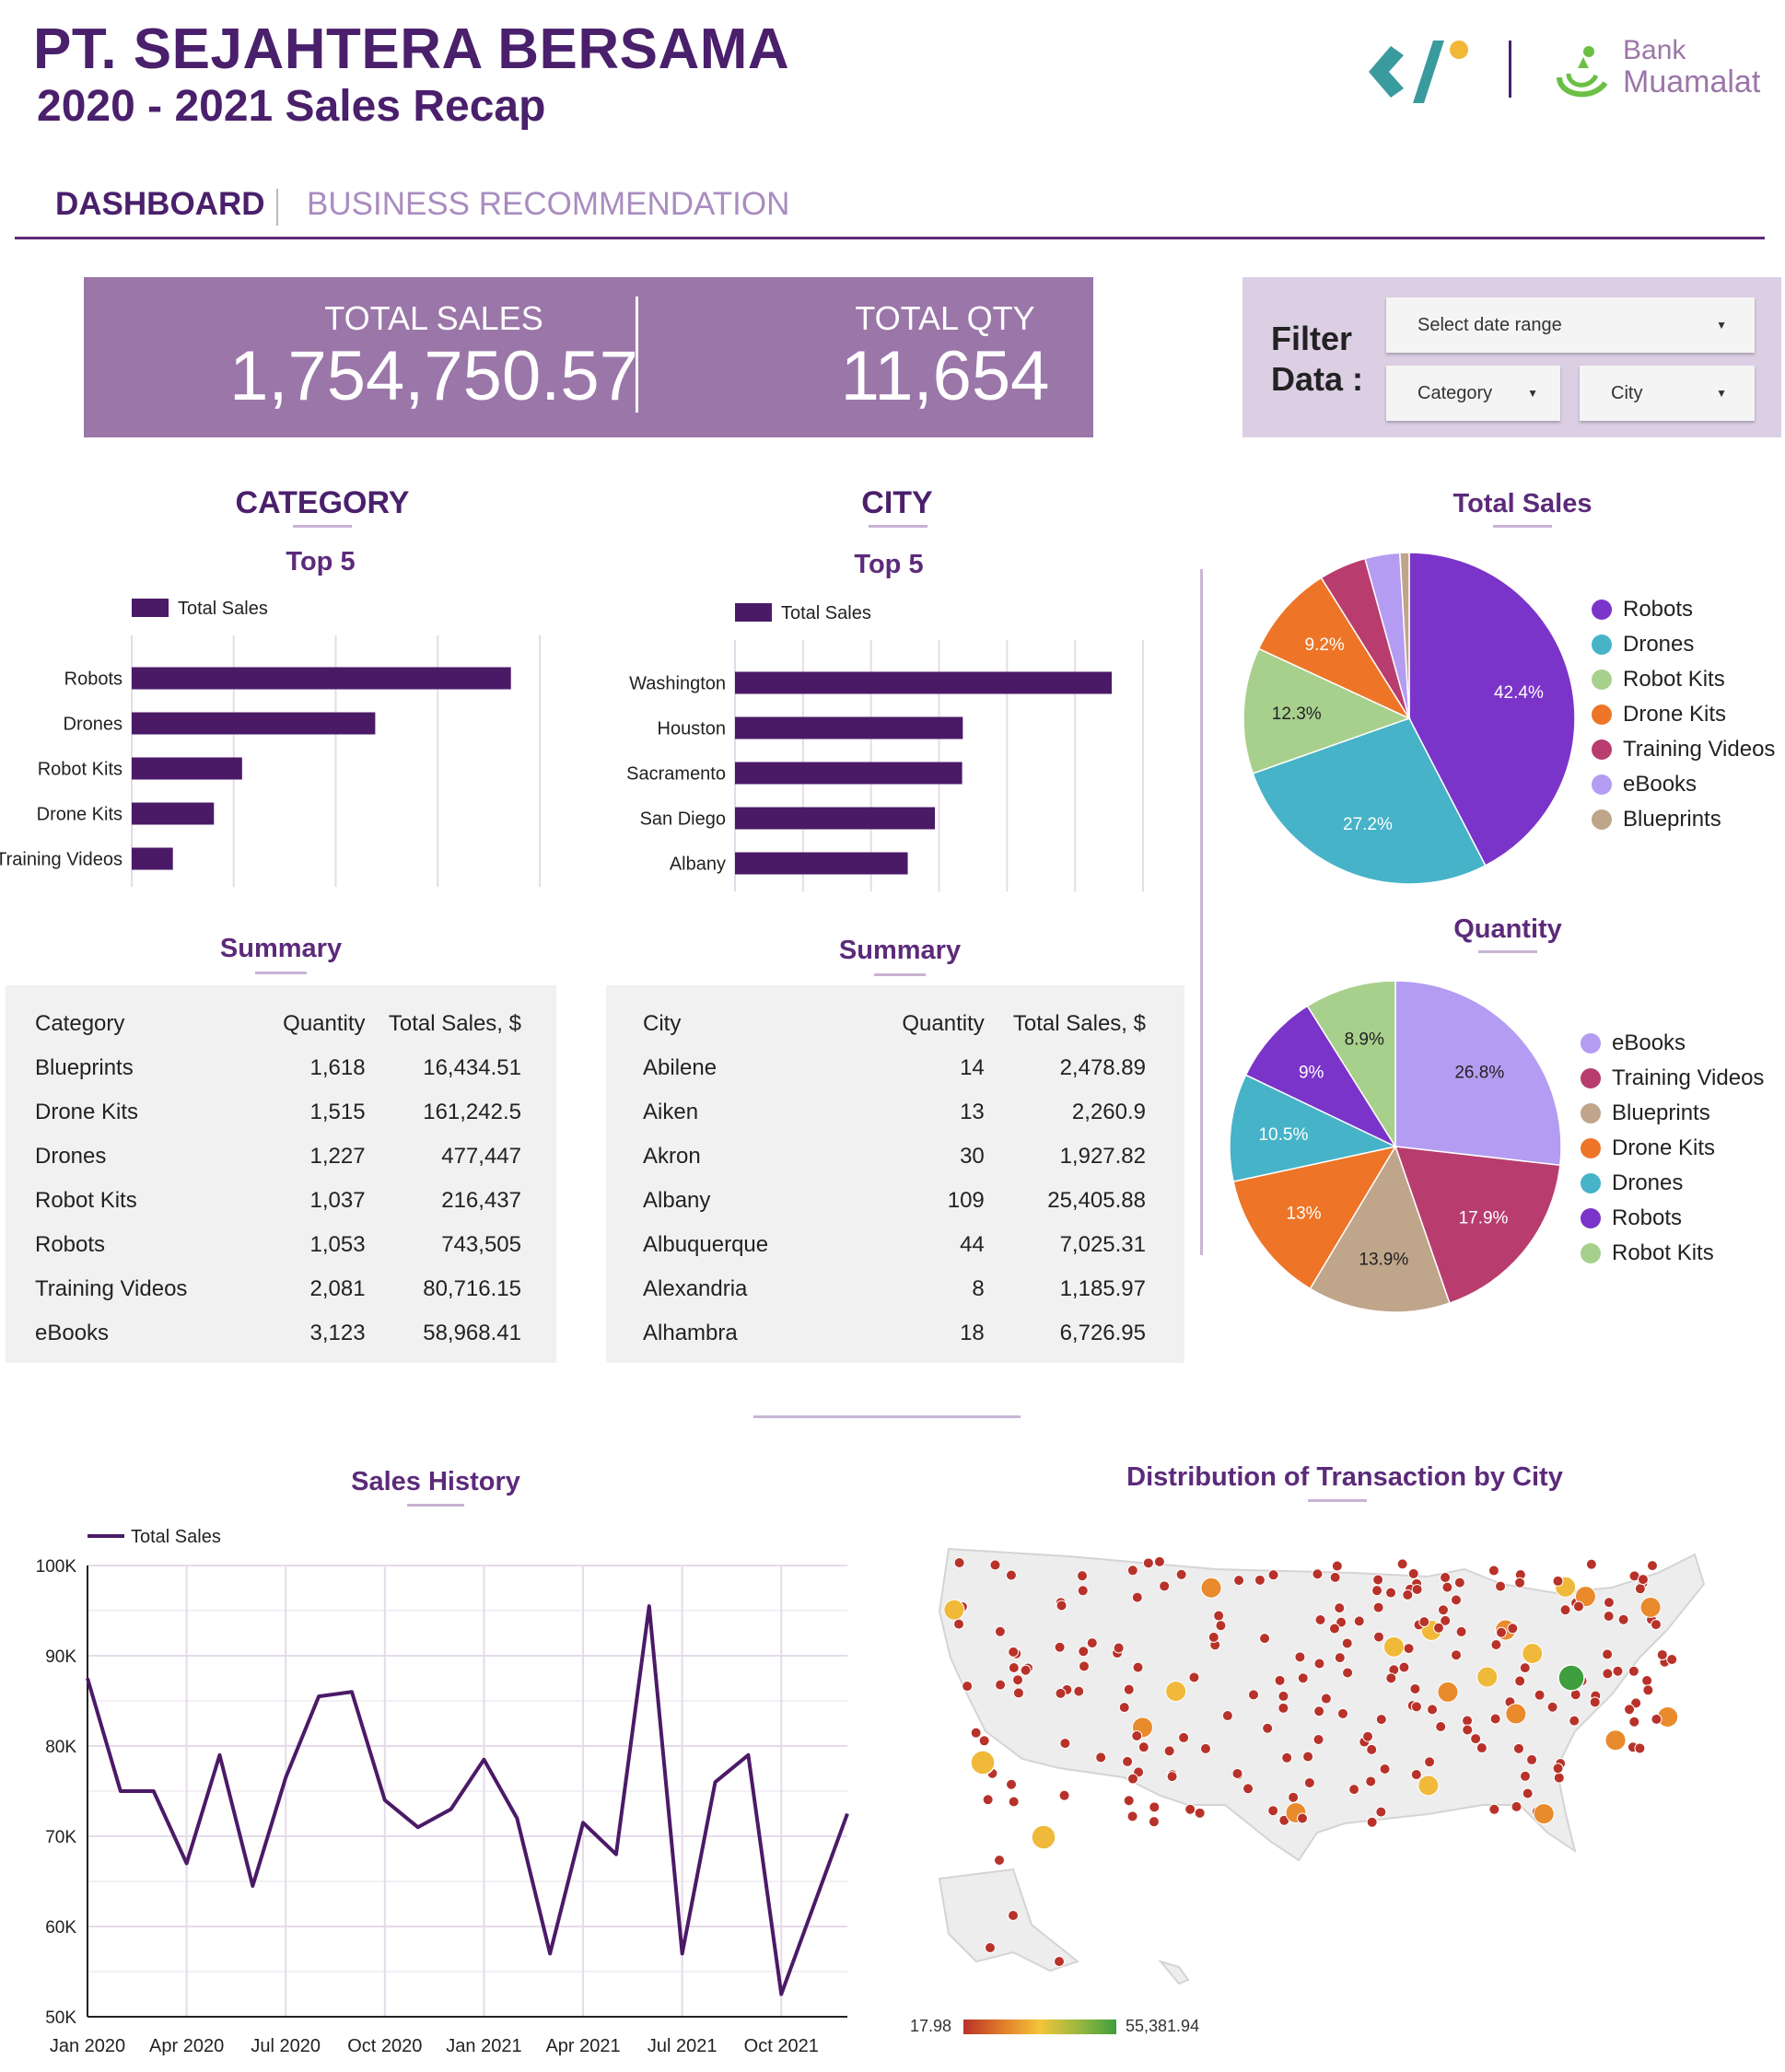 Image resolution: width=1785 pixels, height=2072 pixels. What do you see at coordinates (322, 503) in the screenshot?
I see `category-section-title: CATEGORY` at bounding box center [322, 503].